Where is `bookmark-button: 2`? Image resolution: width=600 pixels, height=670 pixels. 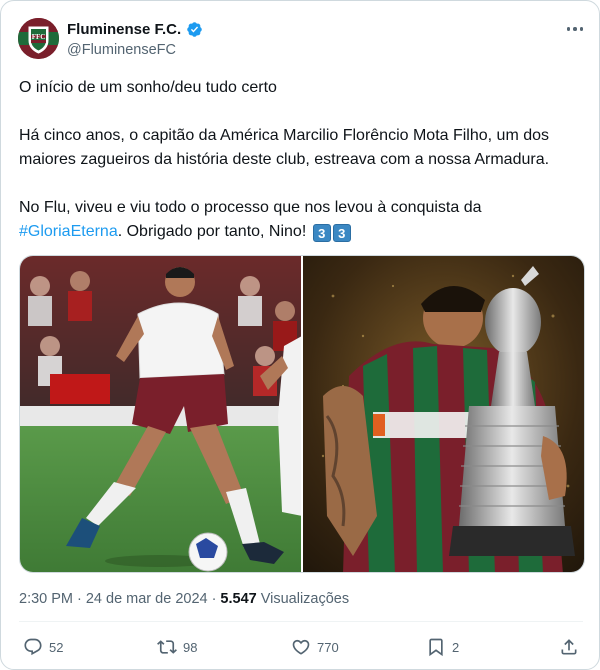 bookmark-button: 2 is located at coordinates (442, 647).